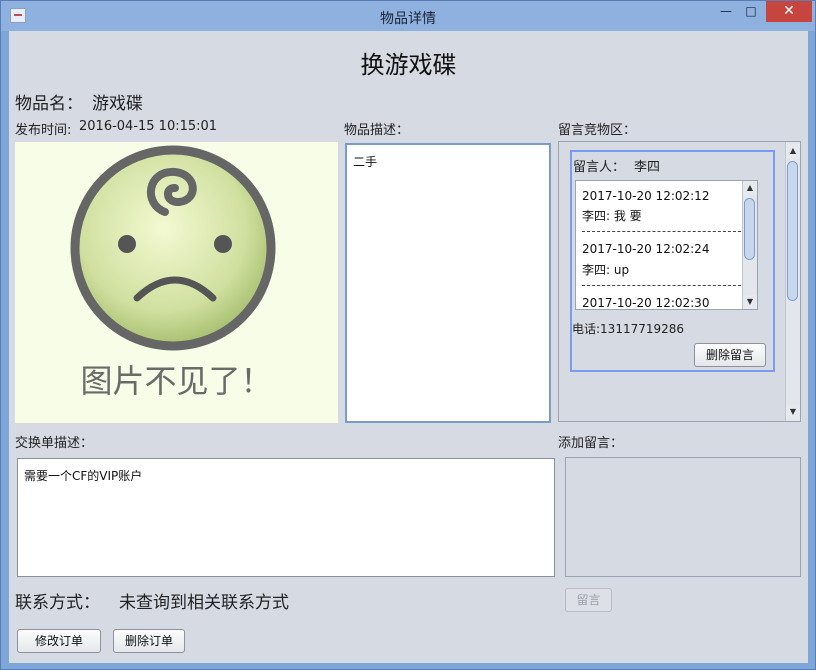  I want to click on exchange-description-field: 需要一个CF的VIP账户, so click(286, 517).